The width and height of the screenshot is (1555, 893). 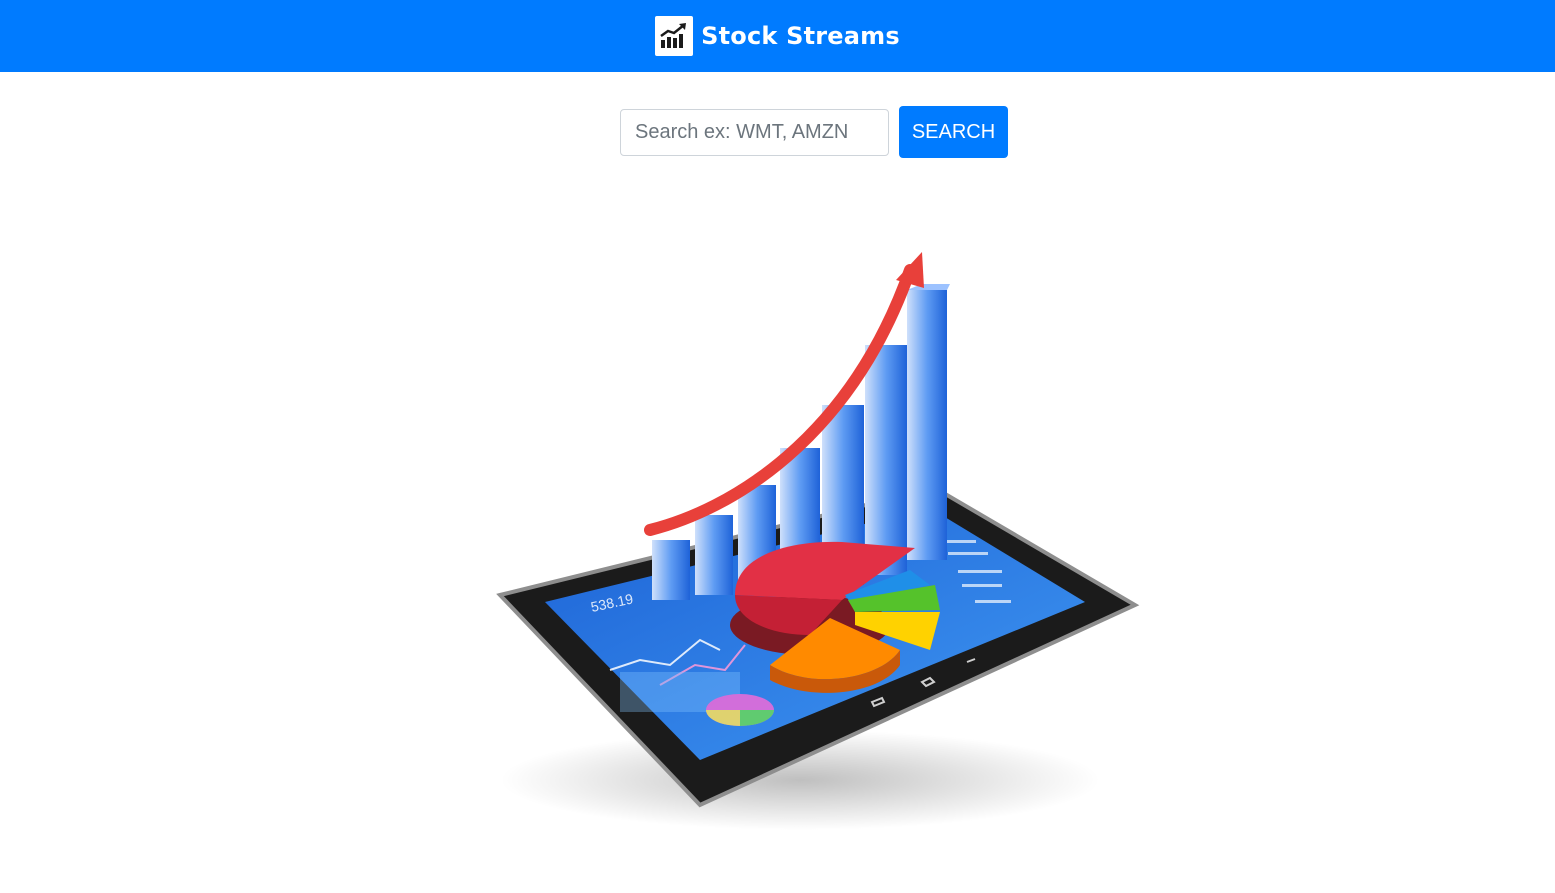 I want to click on search-button: SEARCH, so click(x=953, y=132).